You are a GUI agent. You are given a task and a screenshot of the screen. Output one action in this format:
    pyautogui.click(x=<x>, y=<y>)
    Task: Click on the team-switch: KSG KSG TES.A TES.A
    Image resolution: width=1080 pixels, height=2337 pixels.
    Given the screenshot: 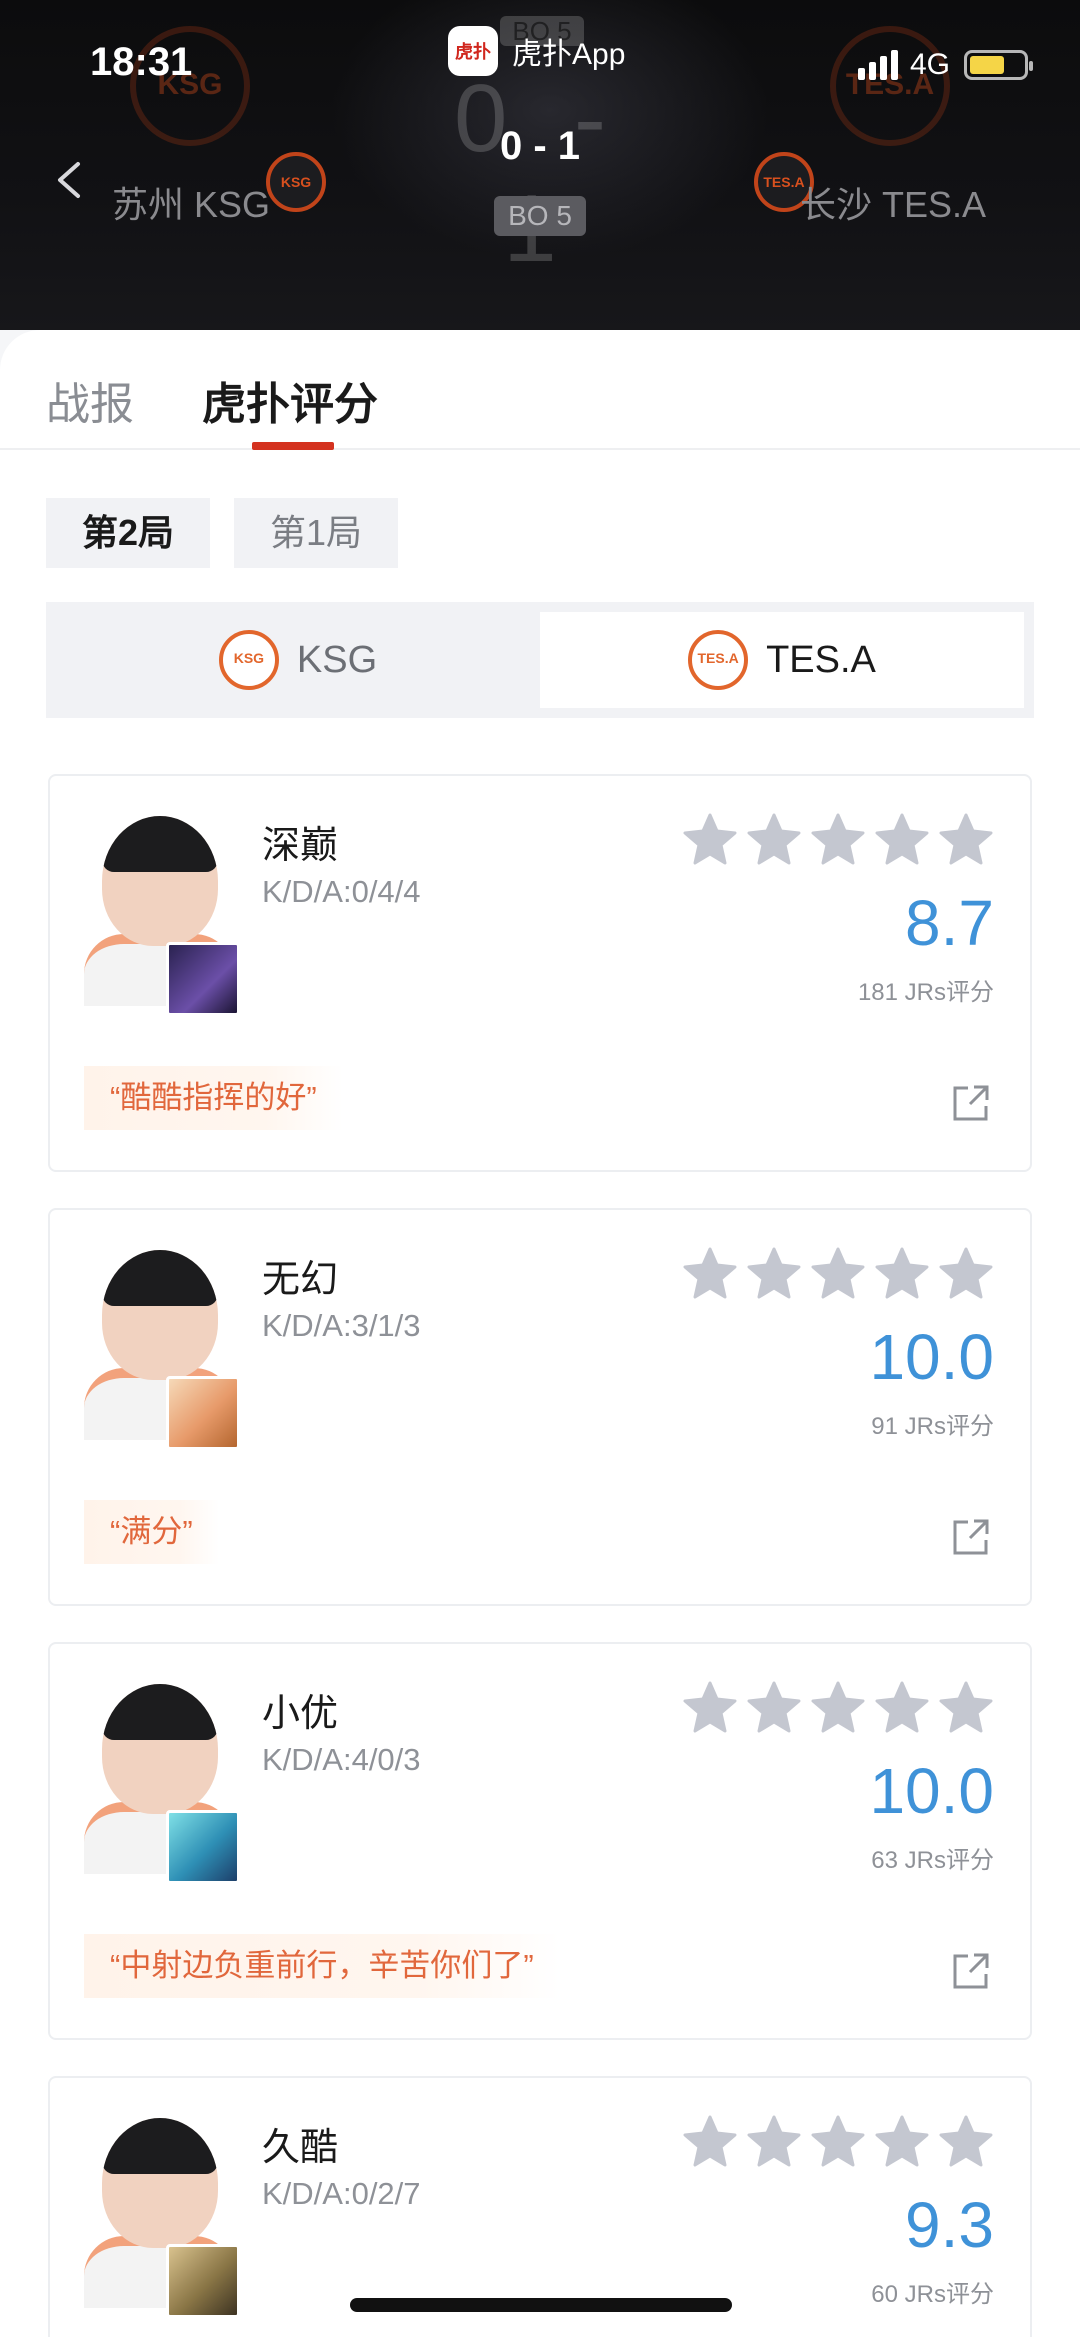 What is the action you would take?
    pyautogui.click(x=540, y=660)
    